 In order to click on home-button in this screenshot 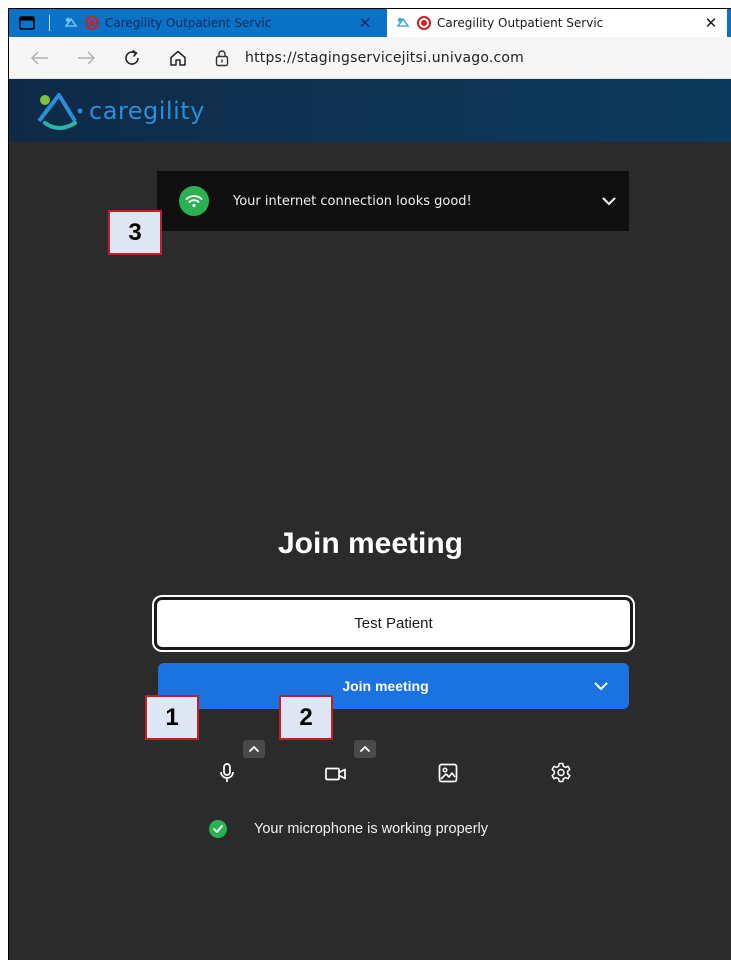, I will do `click(178, 58)`.